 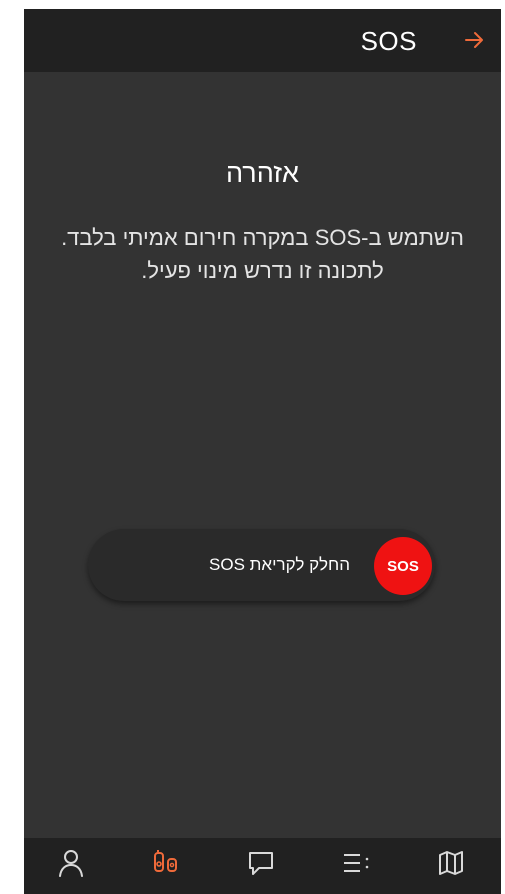 I want to click on nav-devices, so click(x=166, y=865).